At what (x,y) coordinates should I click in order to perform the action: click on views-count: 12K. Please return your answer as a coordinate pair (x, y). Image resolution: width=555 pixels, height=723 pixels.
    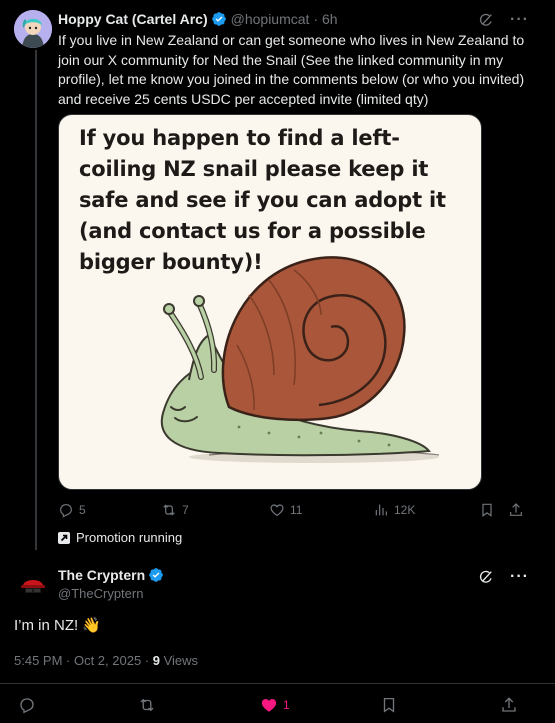
    Looking at the image, I should click on (405, 510).